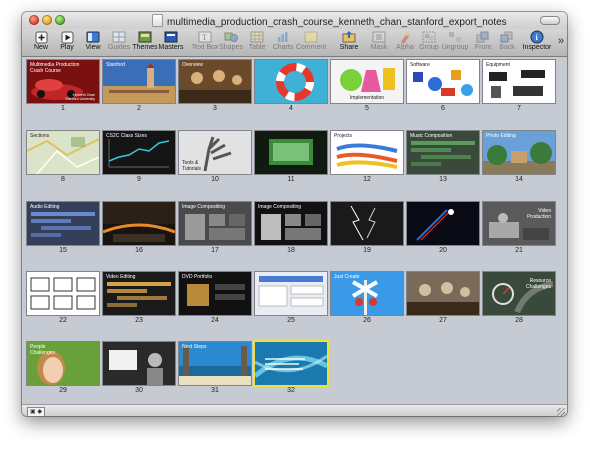  Describe the element at coordinates (561, 41) in the screenshot. I see `toolbar-overflow-button: »` at that location.